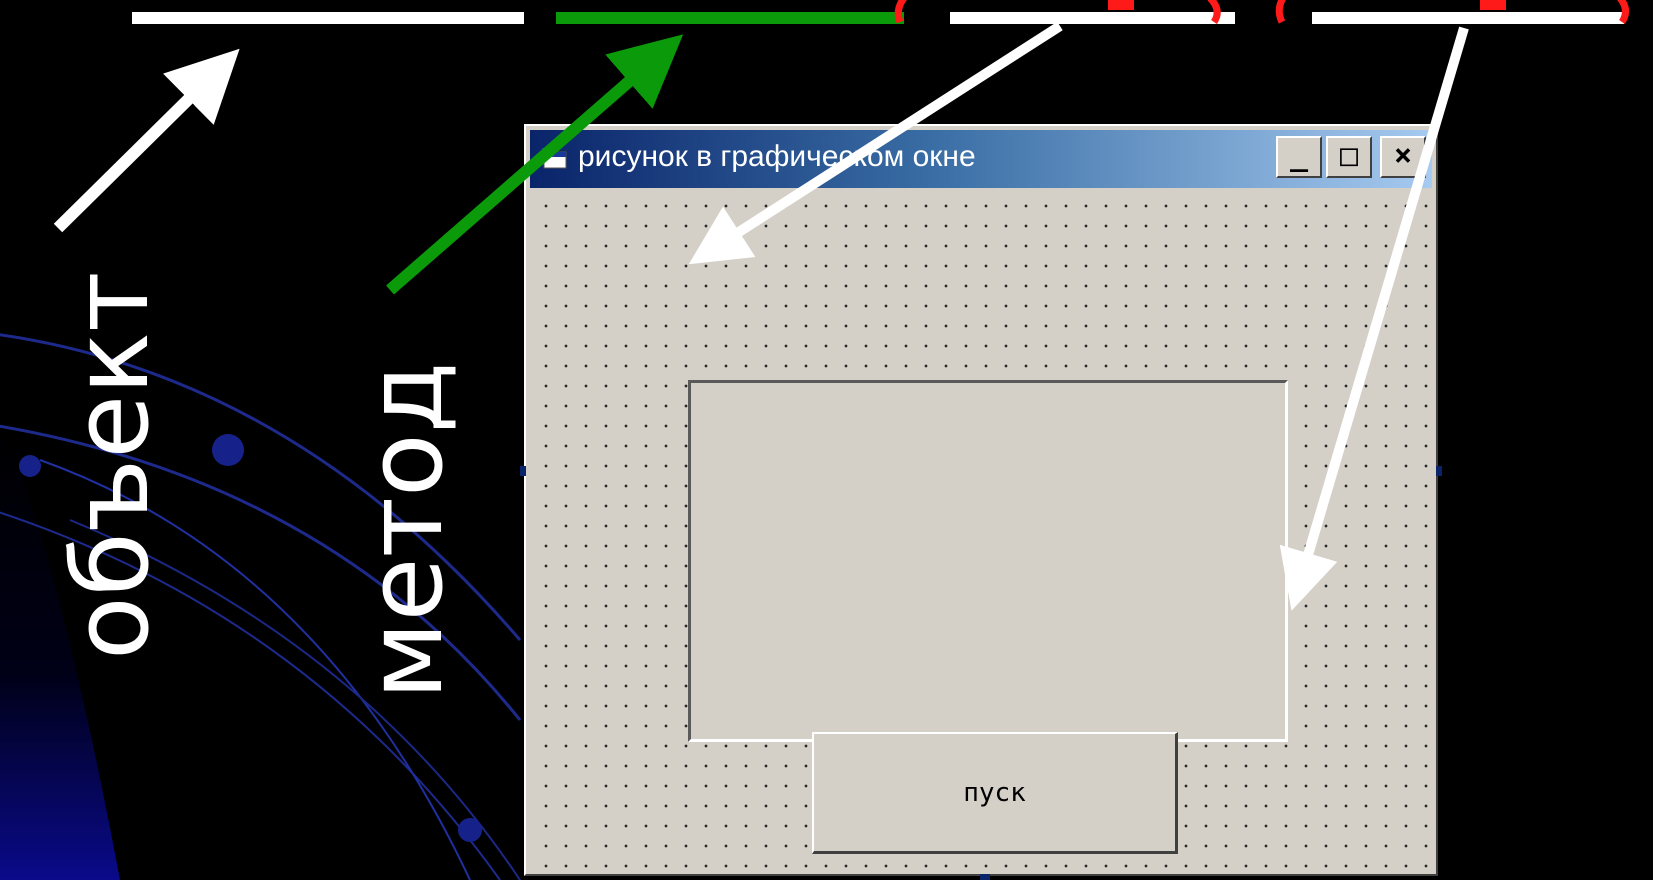 Image resolution: width=1653 pixels, height=880 pixels. What do you see at coordinates (1299, 157) in the screenshot?
I see `minimize-button: _` at bounding box center [1299, 157].